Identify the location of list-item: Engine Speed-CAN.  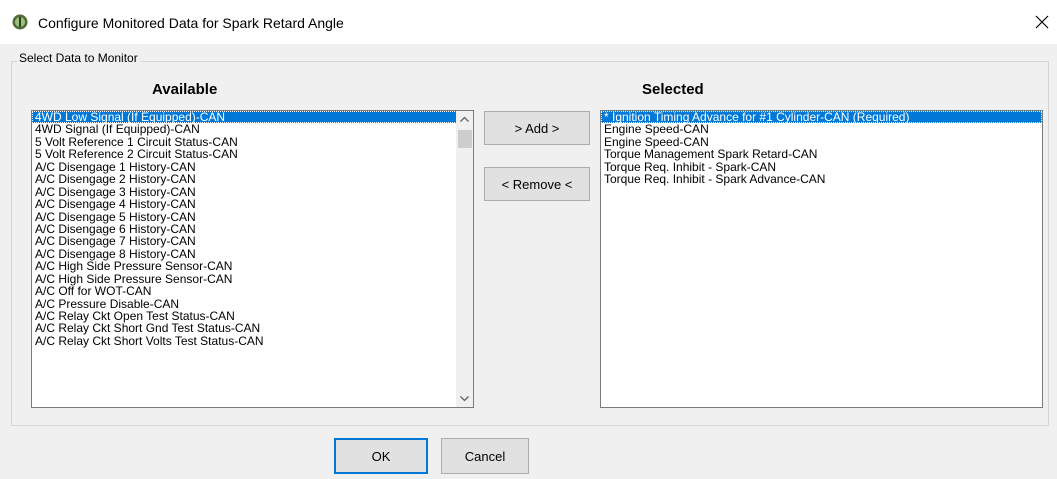
(821, 129).